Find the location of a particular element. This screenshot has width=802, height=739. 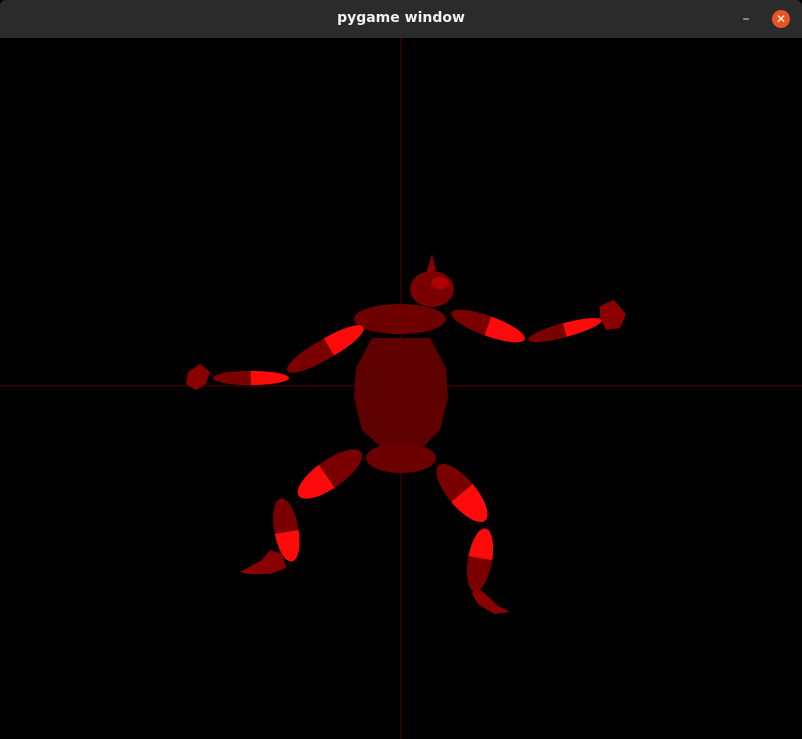

head is located at coordinates (432, 280).